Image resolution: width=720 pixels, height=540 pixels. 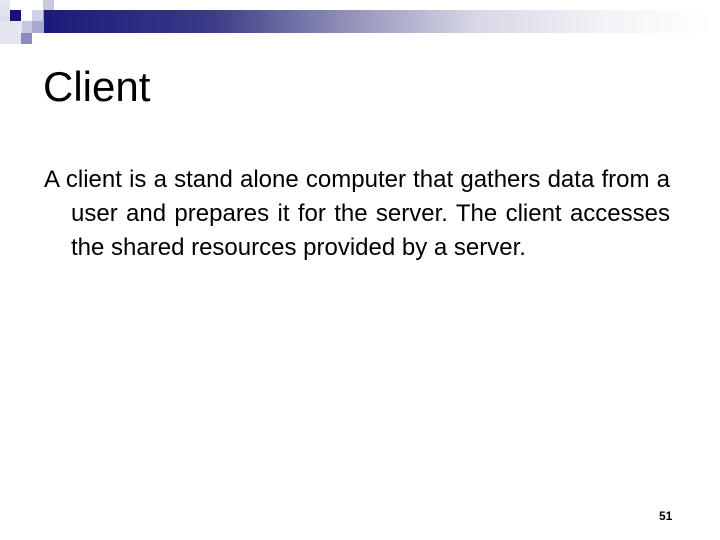 What do you see at coordinates (378, 21) in the screenshot?
I see `header-bar` at bounding box center [378, 21].